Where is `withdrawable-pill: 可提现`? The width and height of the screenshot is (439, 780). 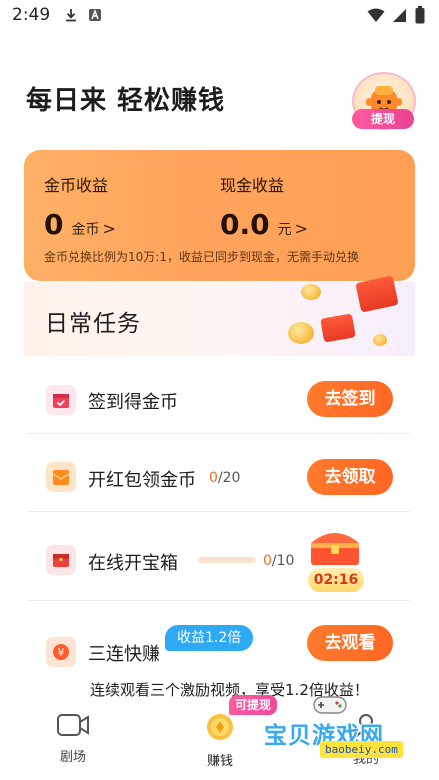
withdrawable-pill: 可提现 is located at coordinates (253, 705).